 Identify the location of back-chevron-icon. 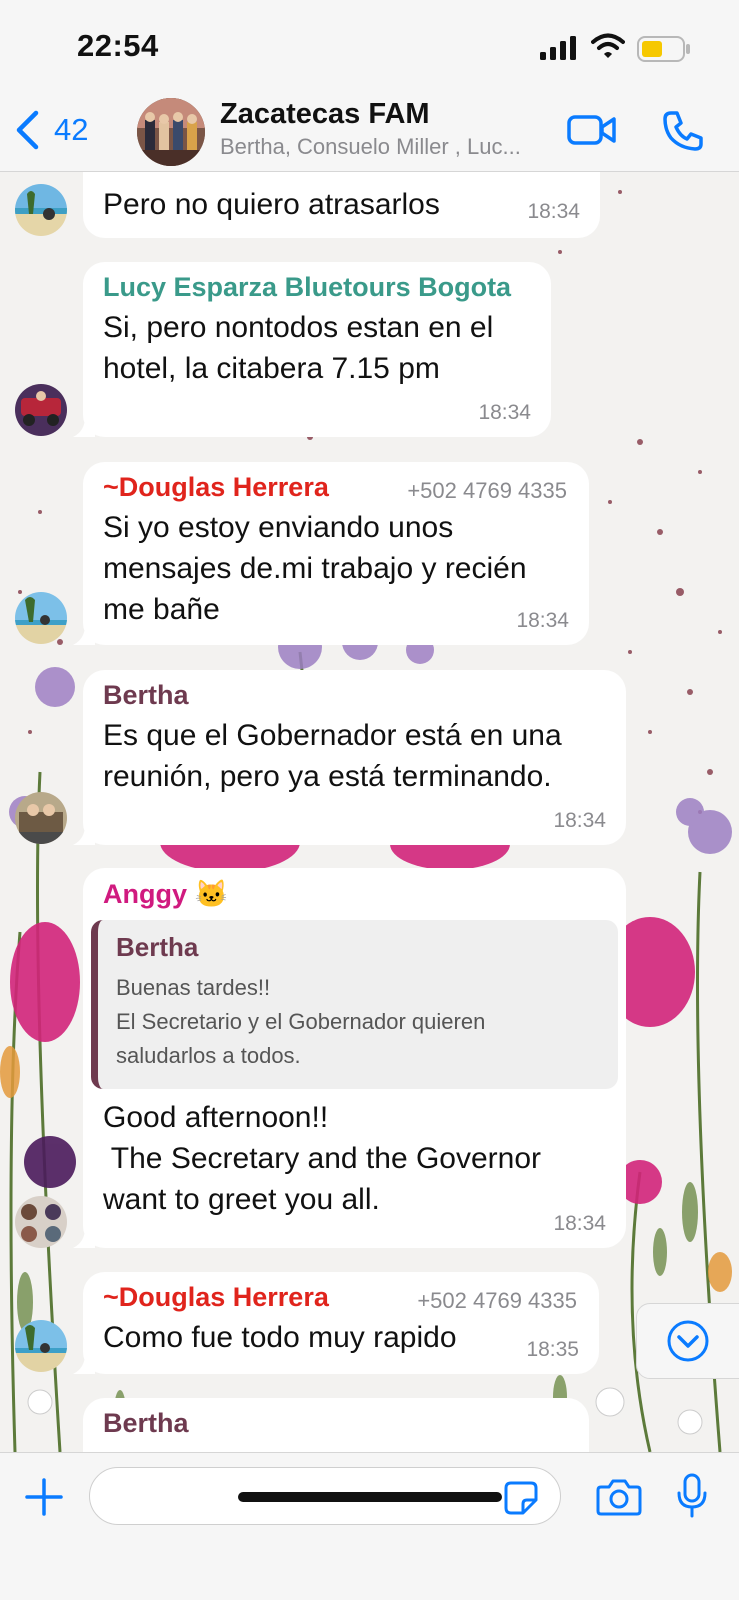
(27, 130).